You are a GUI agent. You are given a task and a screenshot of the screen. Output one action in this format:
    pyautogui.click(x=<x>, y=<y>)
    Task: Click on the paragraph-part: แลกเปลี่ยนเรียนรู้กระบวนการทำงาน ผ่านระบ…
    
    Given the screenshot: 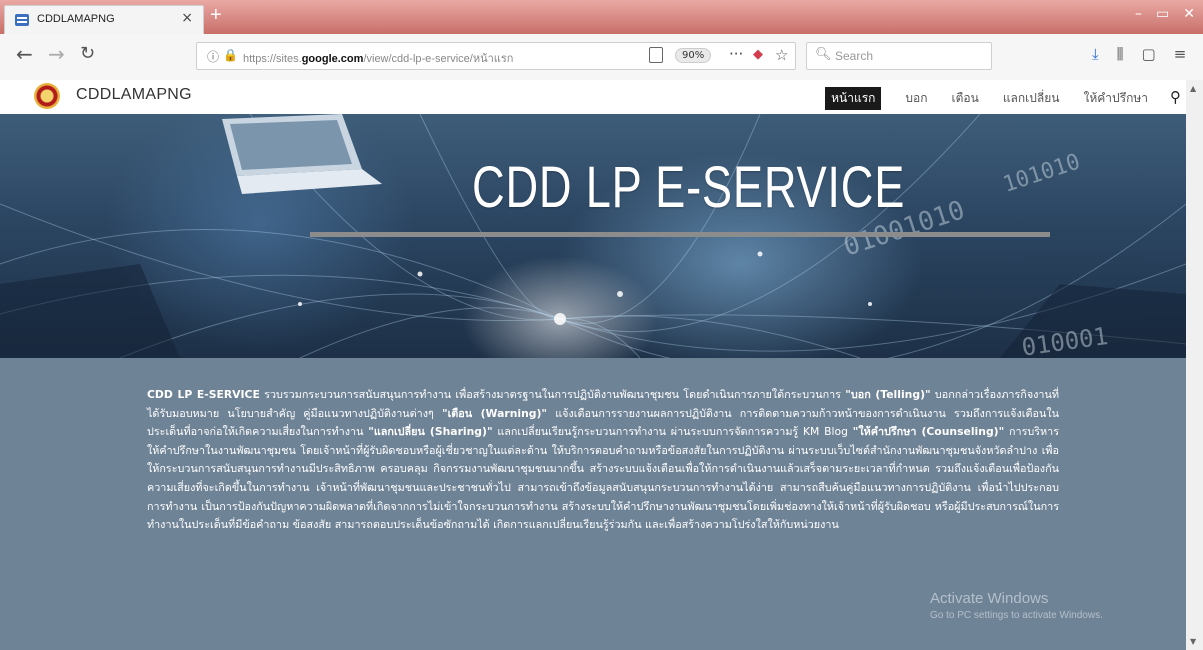 What is the action you would take?
    pyautogui.click(x=672, y=432)
    